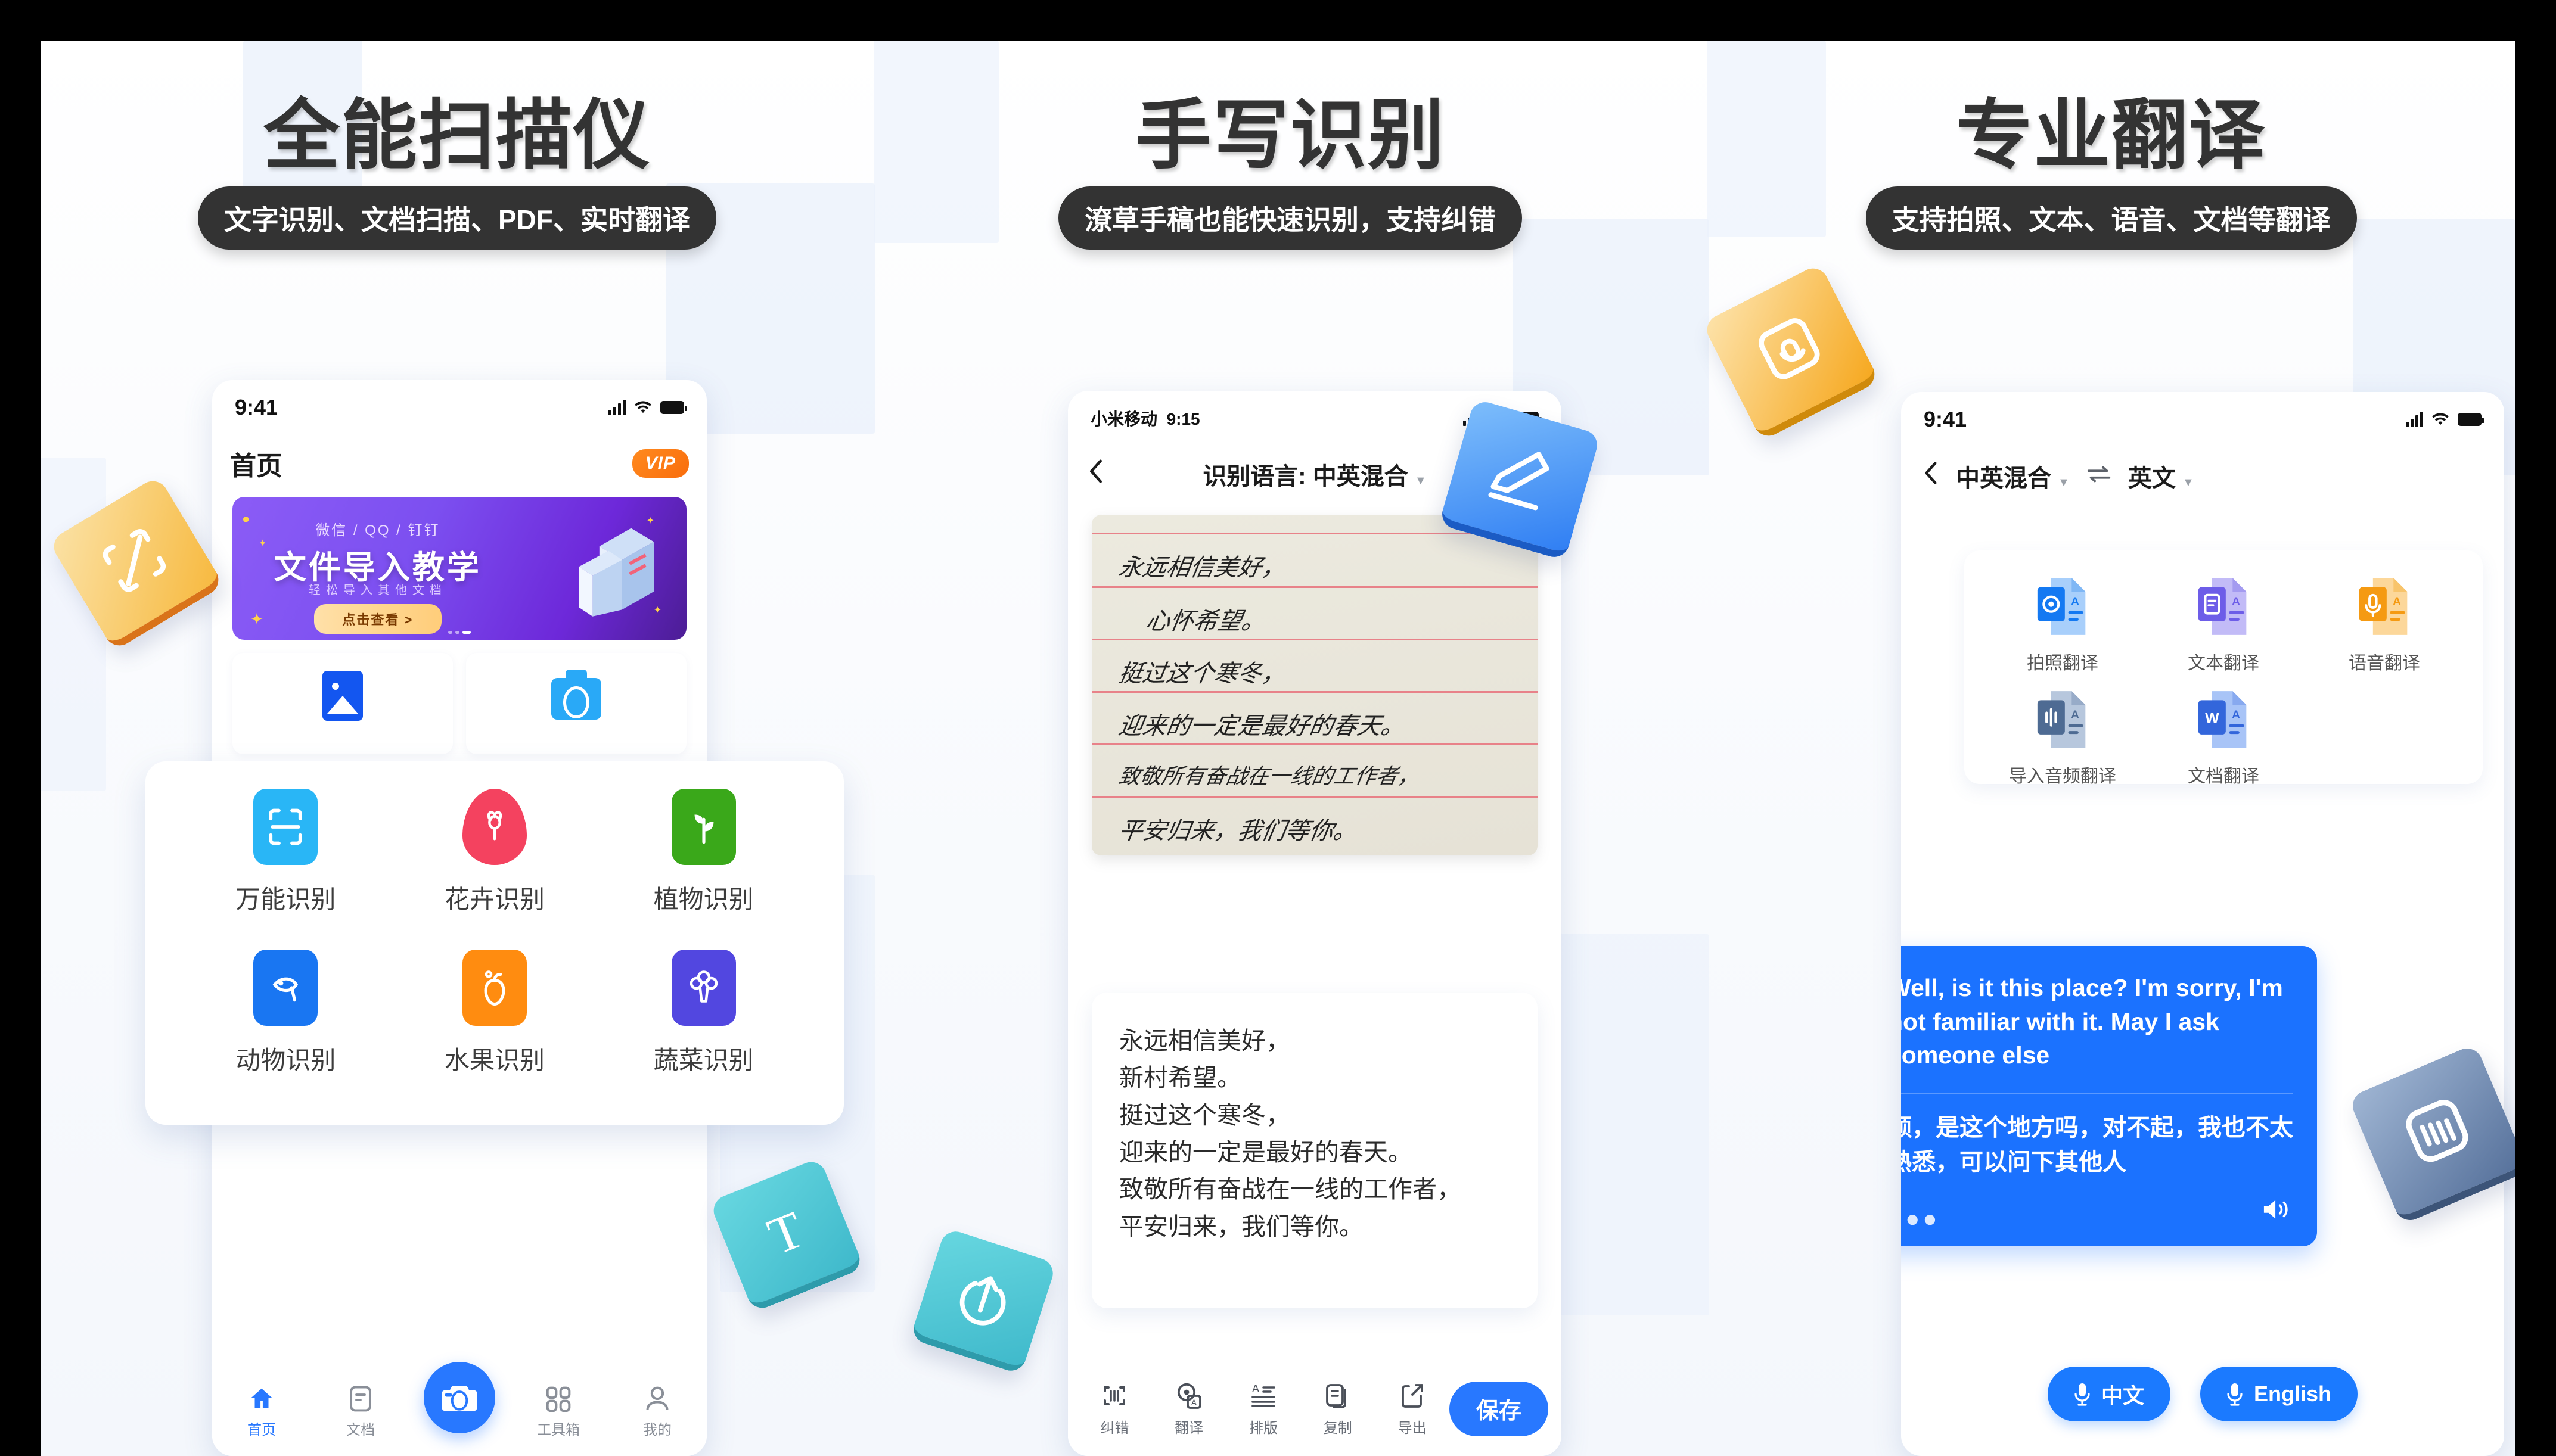 This screenshot has width=2556, height=1456. Describe the element at coordinates (983, 1301) in the screenshot. I see `share-circle-icon` at that location.